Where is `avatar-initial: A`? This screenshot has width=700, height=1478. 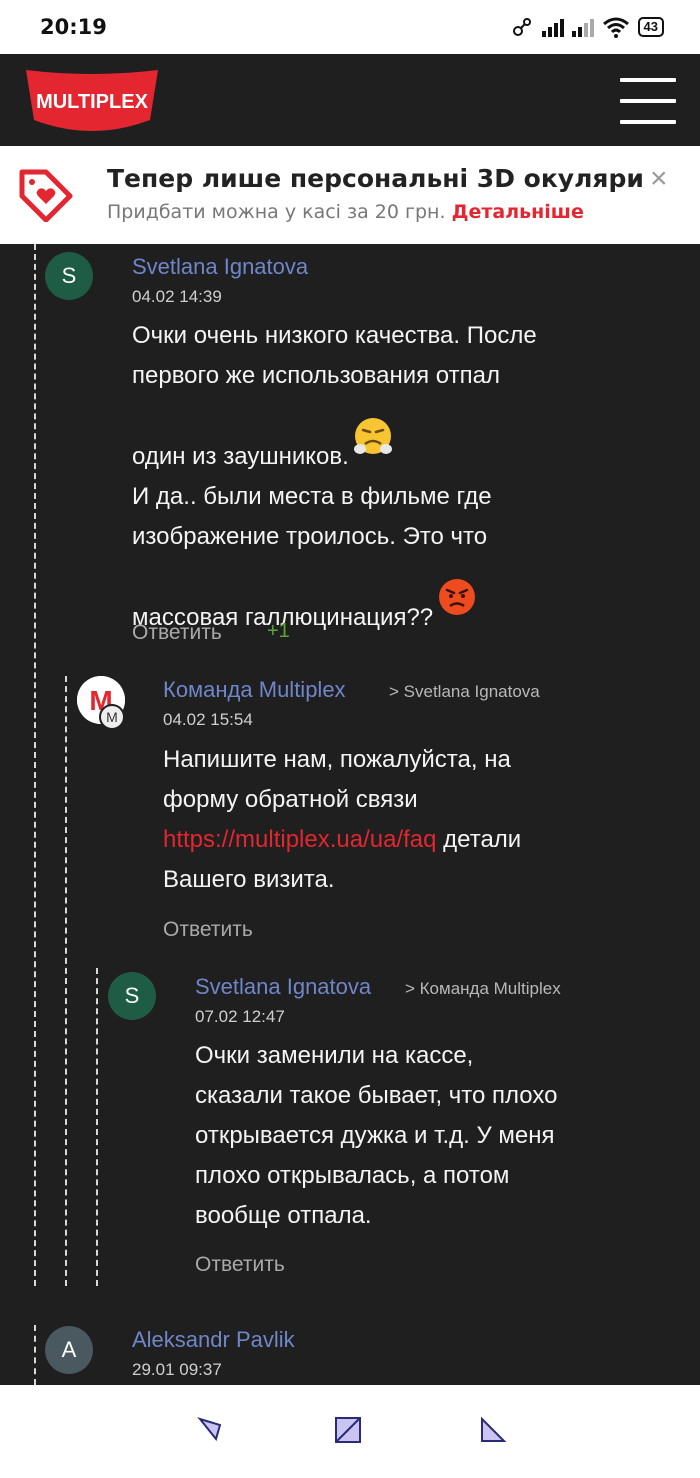
avatar-initial: A is located at coordinates (69, 1349).